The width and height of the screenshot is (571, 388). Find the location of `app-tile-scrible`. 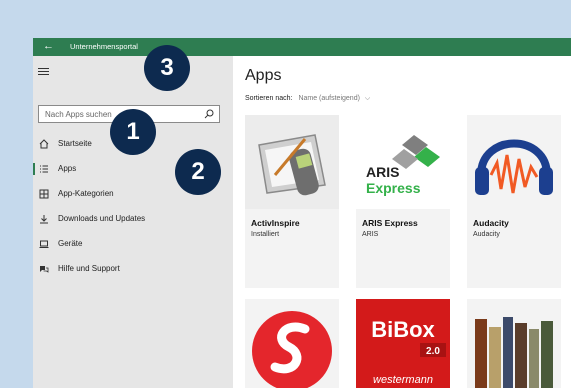

app-tile-scrible is located at coordinates (292, 343).